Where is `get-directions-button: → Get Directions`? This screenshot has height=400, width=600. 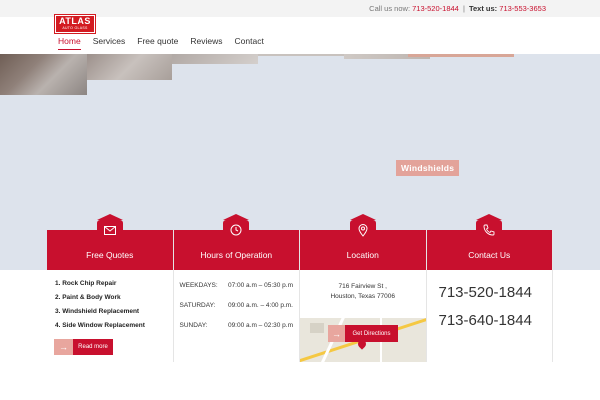
get-directions-button: → Get Directions is located at coordinates (363, 333).